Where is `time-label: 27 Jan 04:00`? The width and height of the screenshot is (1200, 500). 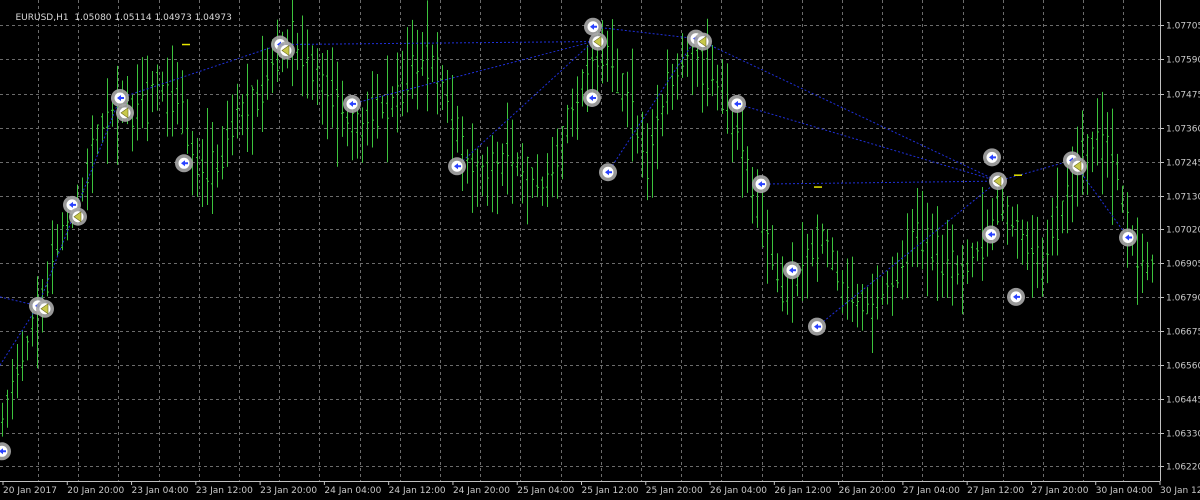
time-label: 27 Jan 04:00 is located at coordinates (931, 491).